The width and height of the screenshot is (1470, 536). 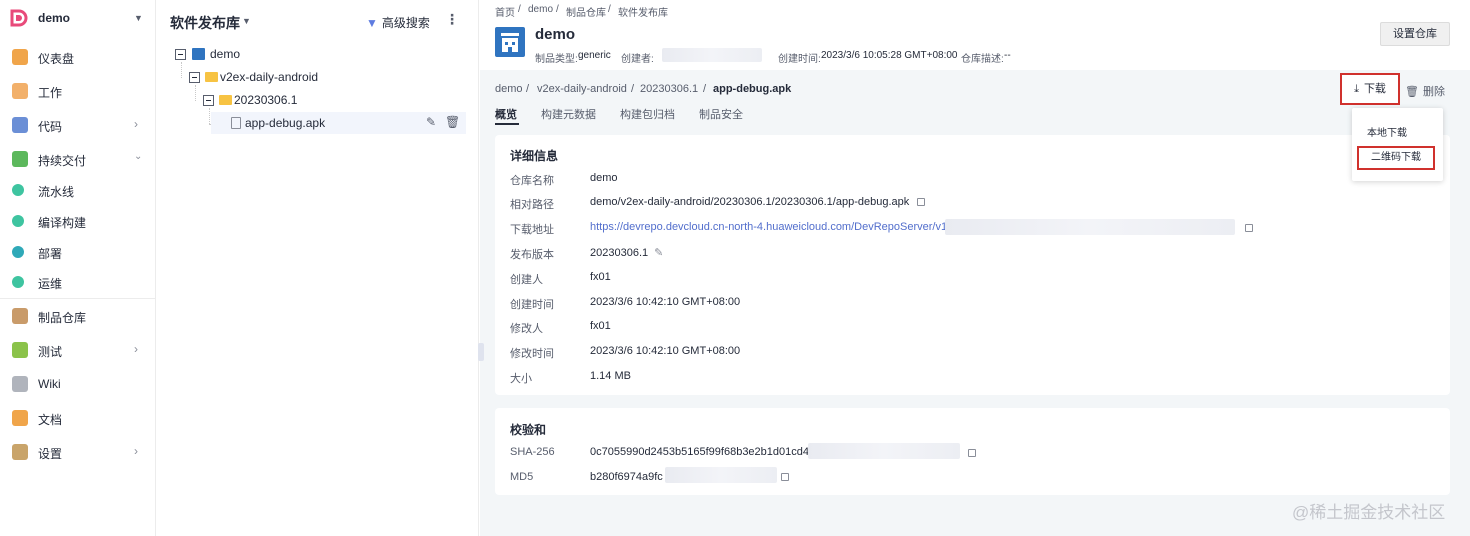 I want to click on detail-key: 修改时间, so click(x=532, y=354).